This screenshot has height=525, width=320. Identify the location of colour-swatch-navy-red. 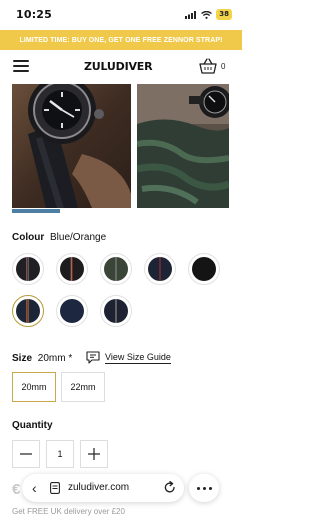
(160, 269).